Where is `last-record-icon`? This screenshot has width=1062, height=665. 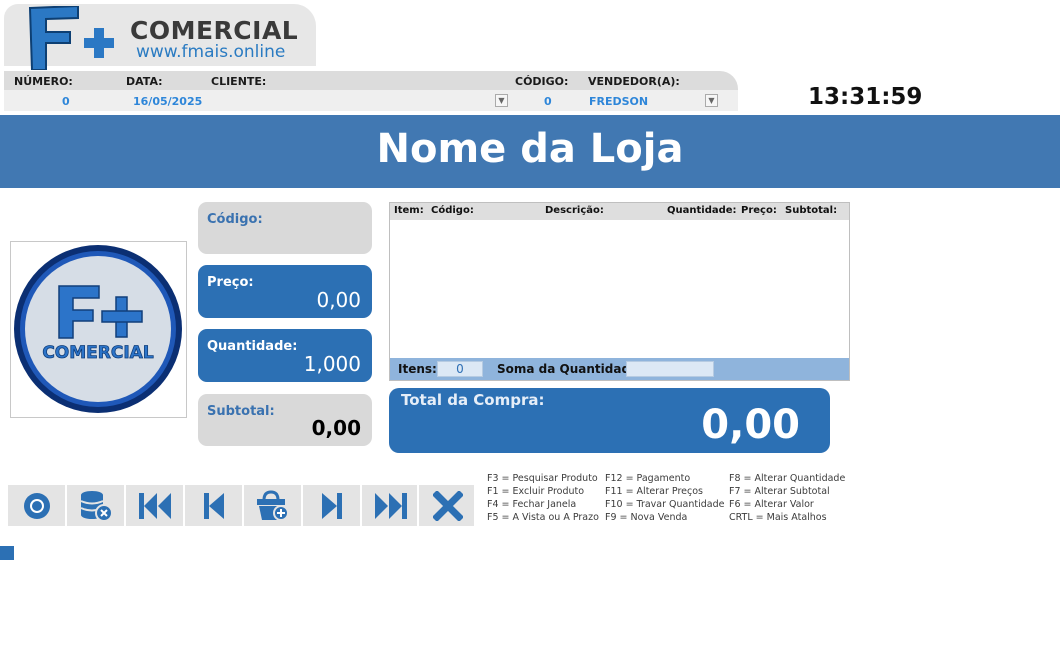 last-record-icon is located at coordinates (390, 505).